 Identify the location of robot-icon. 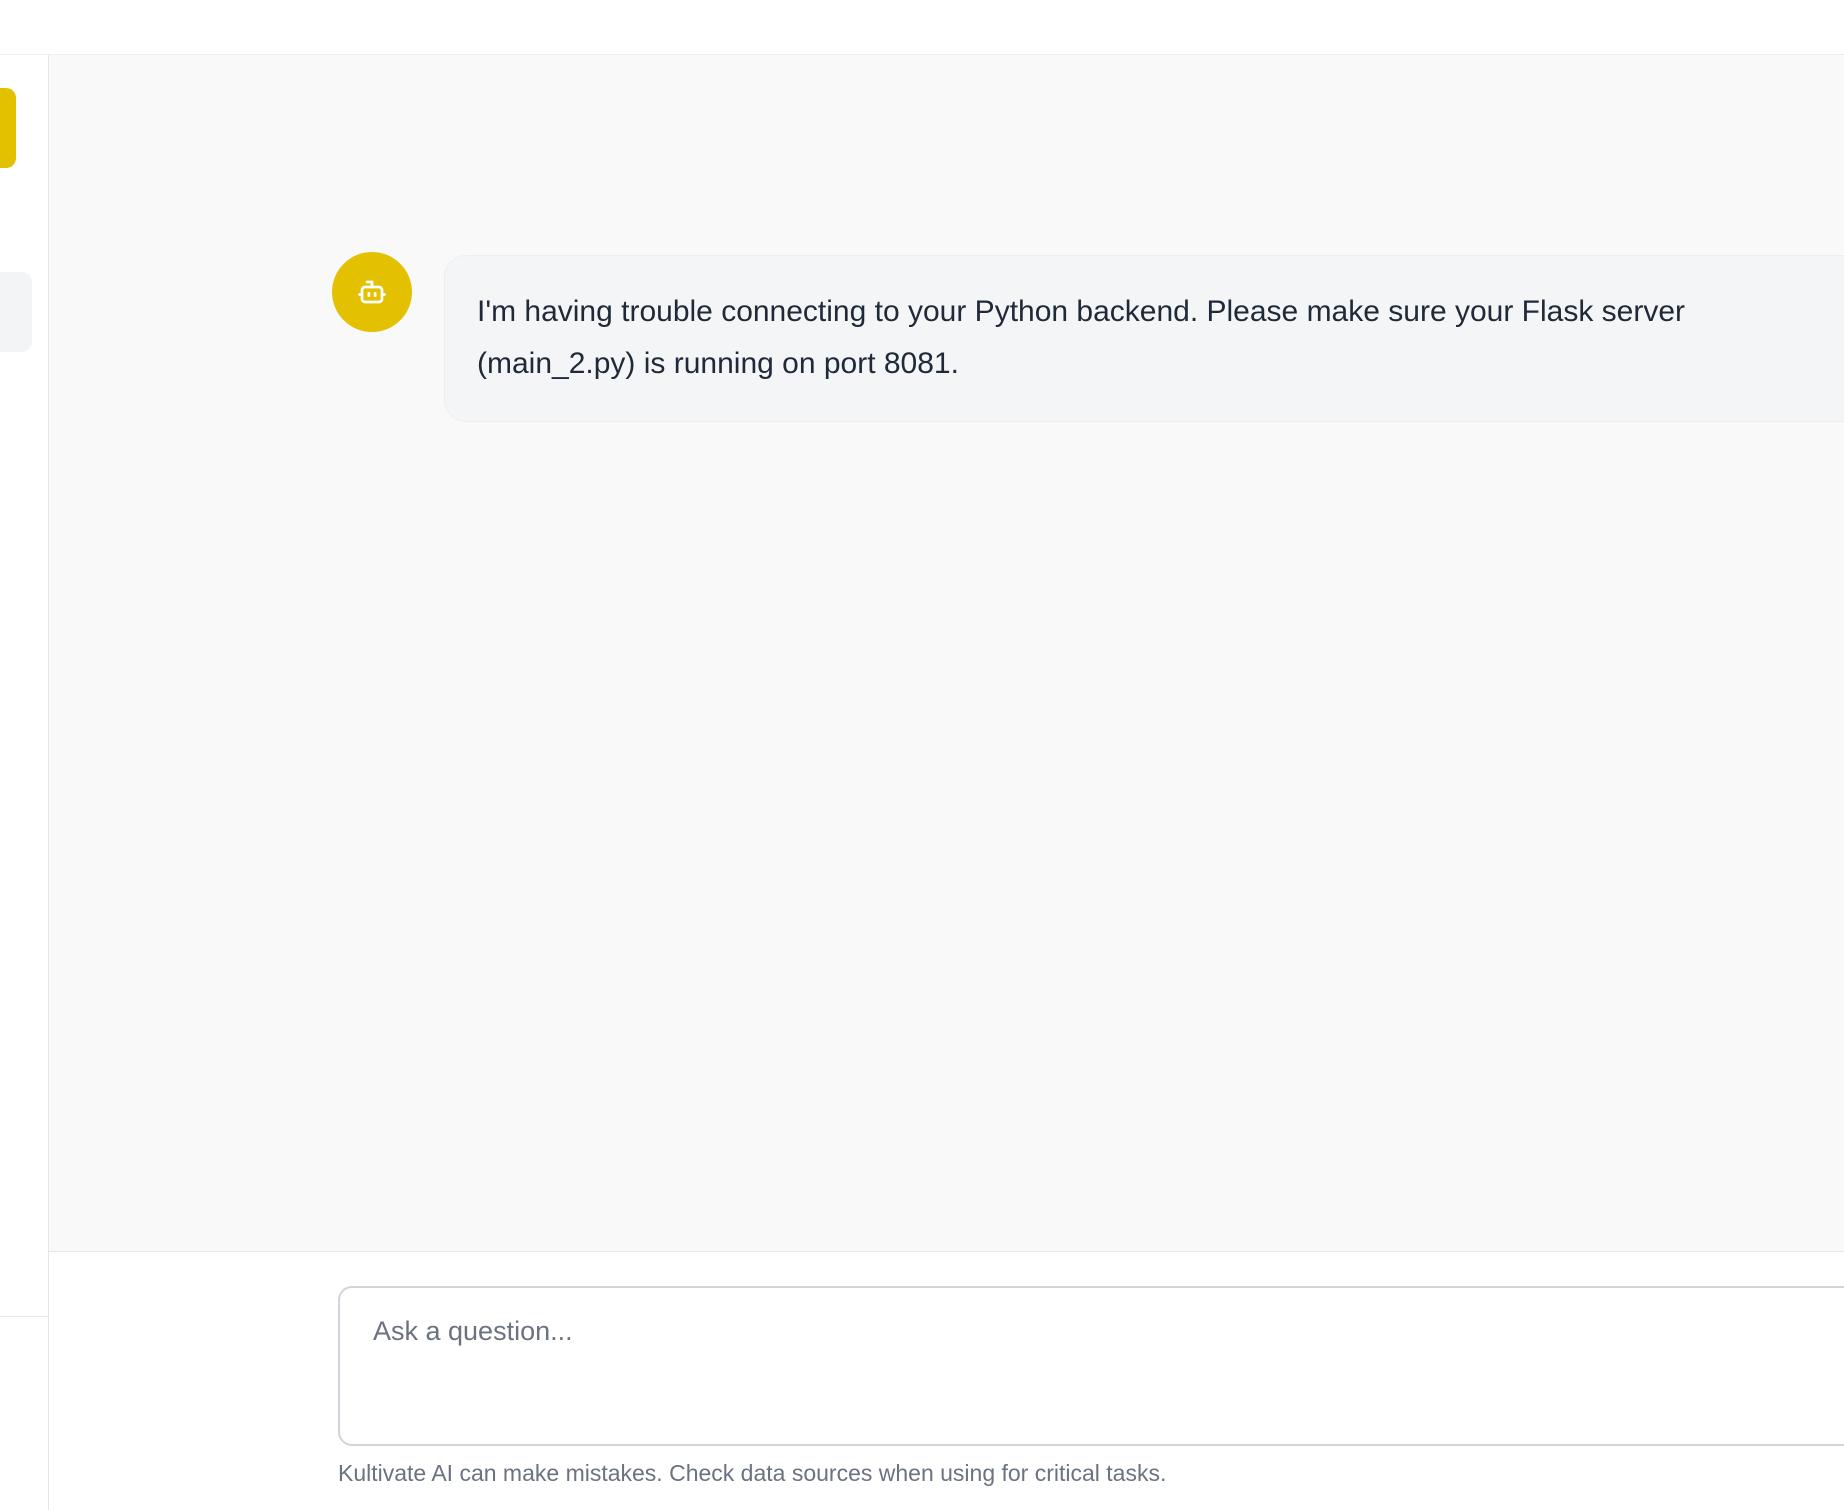
(372, 292).